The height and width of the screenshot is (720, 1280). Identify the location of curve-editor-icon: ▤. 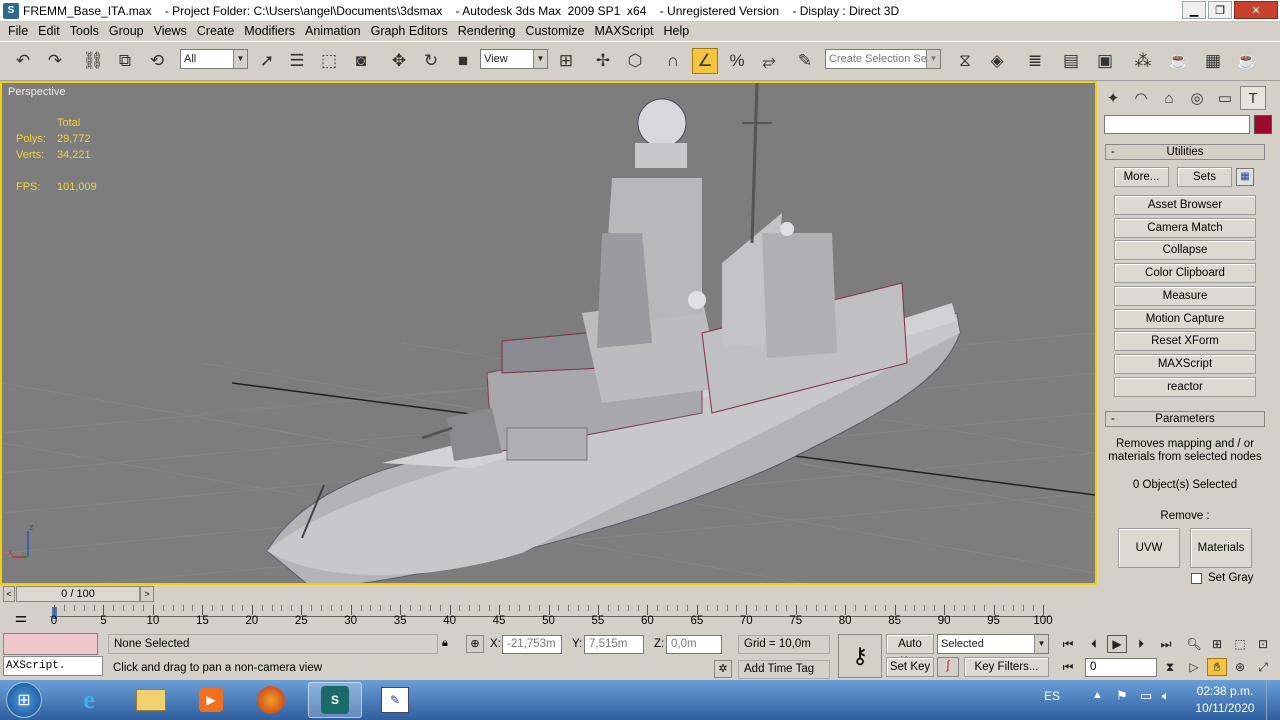
(1071, 61).